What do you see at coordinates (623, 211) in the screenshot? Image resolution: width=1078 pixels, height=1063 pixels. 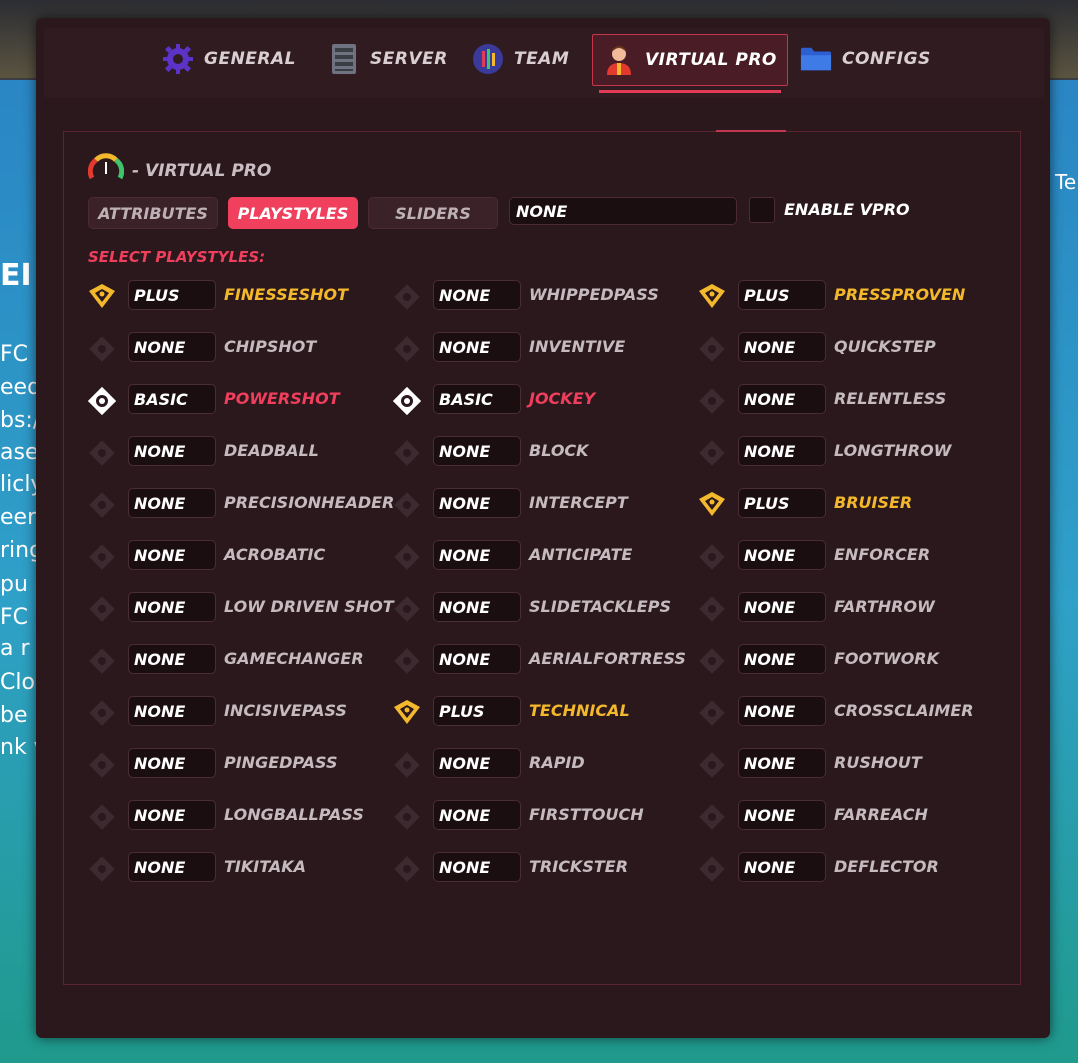 I see `preset-dropdown: NONE` at bounding box center [623, 211].